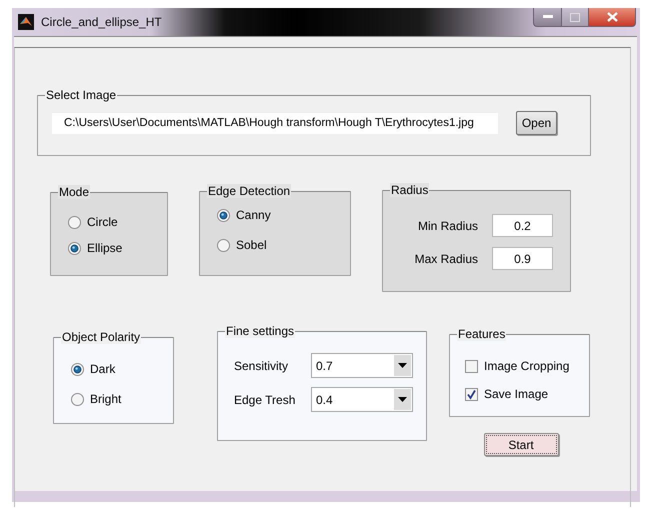 This screenshot has height=510, width=650. What do you see at coordinates (74, 192) in the screenshot?
I see `panel-title: Mode` at bounding box center [74, 192].